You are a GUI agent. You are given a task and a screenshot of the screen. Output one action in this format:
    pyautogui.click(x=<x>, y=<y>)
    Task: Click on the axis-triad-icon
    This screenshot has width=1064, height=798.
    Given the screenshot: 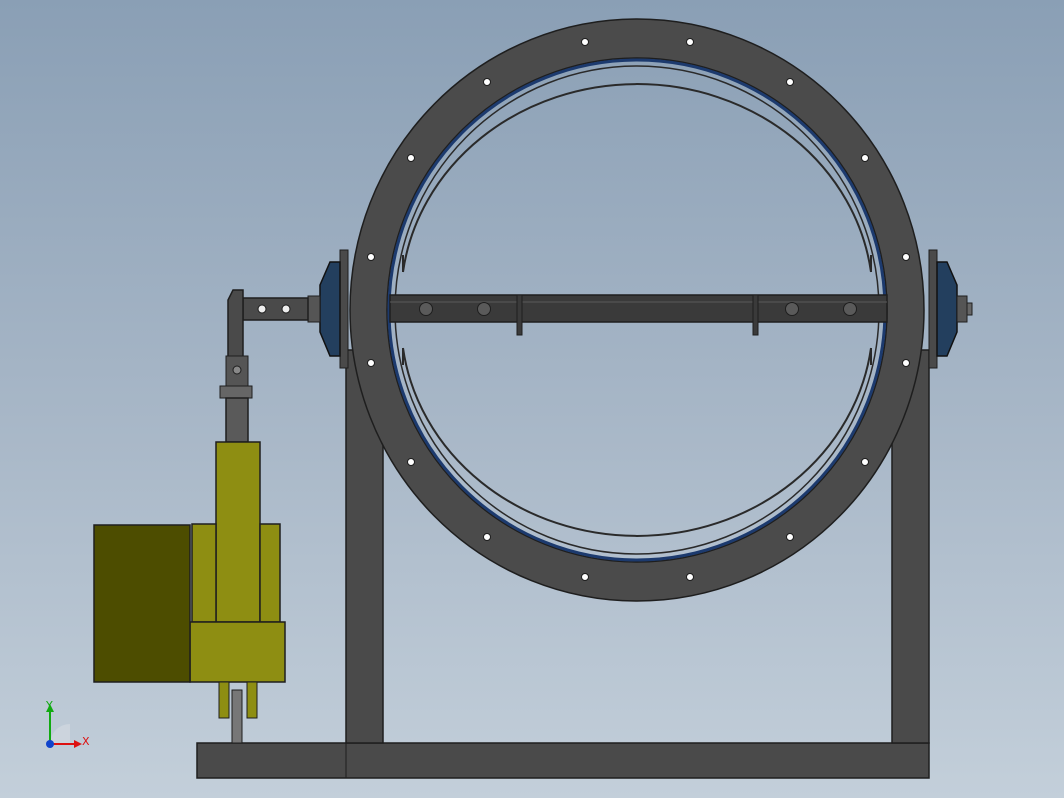 What is the action you would take?
    pyautogui.click(x=64, y=726)
    